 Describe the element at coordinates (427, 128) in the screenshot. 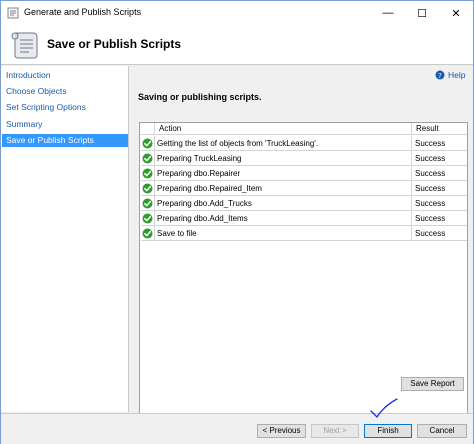

I see `column-header-result: Result` at that location.